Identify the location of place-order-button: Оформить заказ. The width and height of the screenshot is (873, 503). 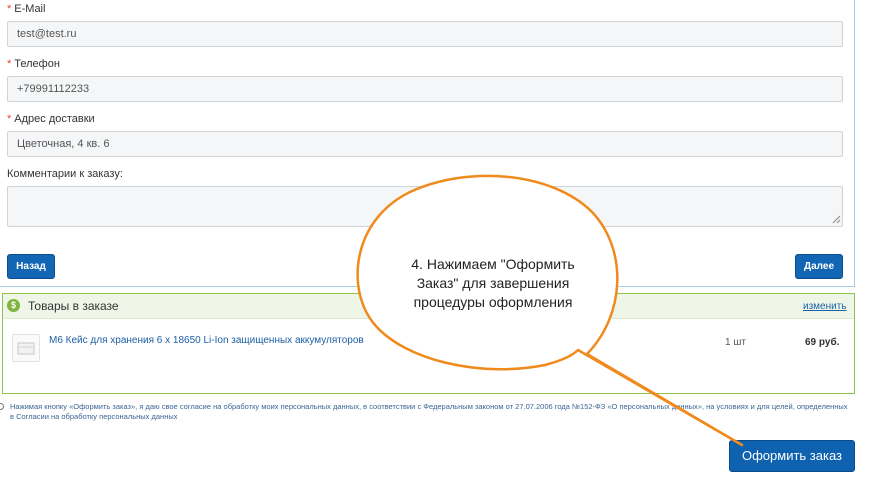
(792, 456).